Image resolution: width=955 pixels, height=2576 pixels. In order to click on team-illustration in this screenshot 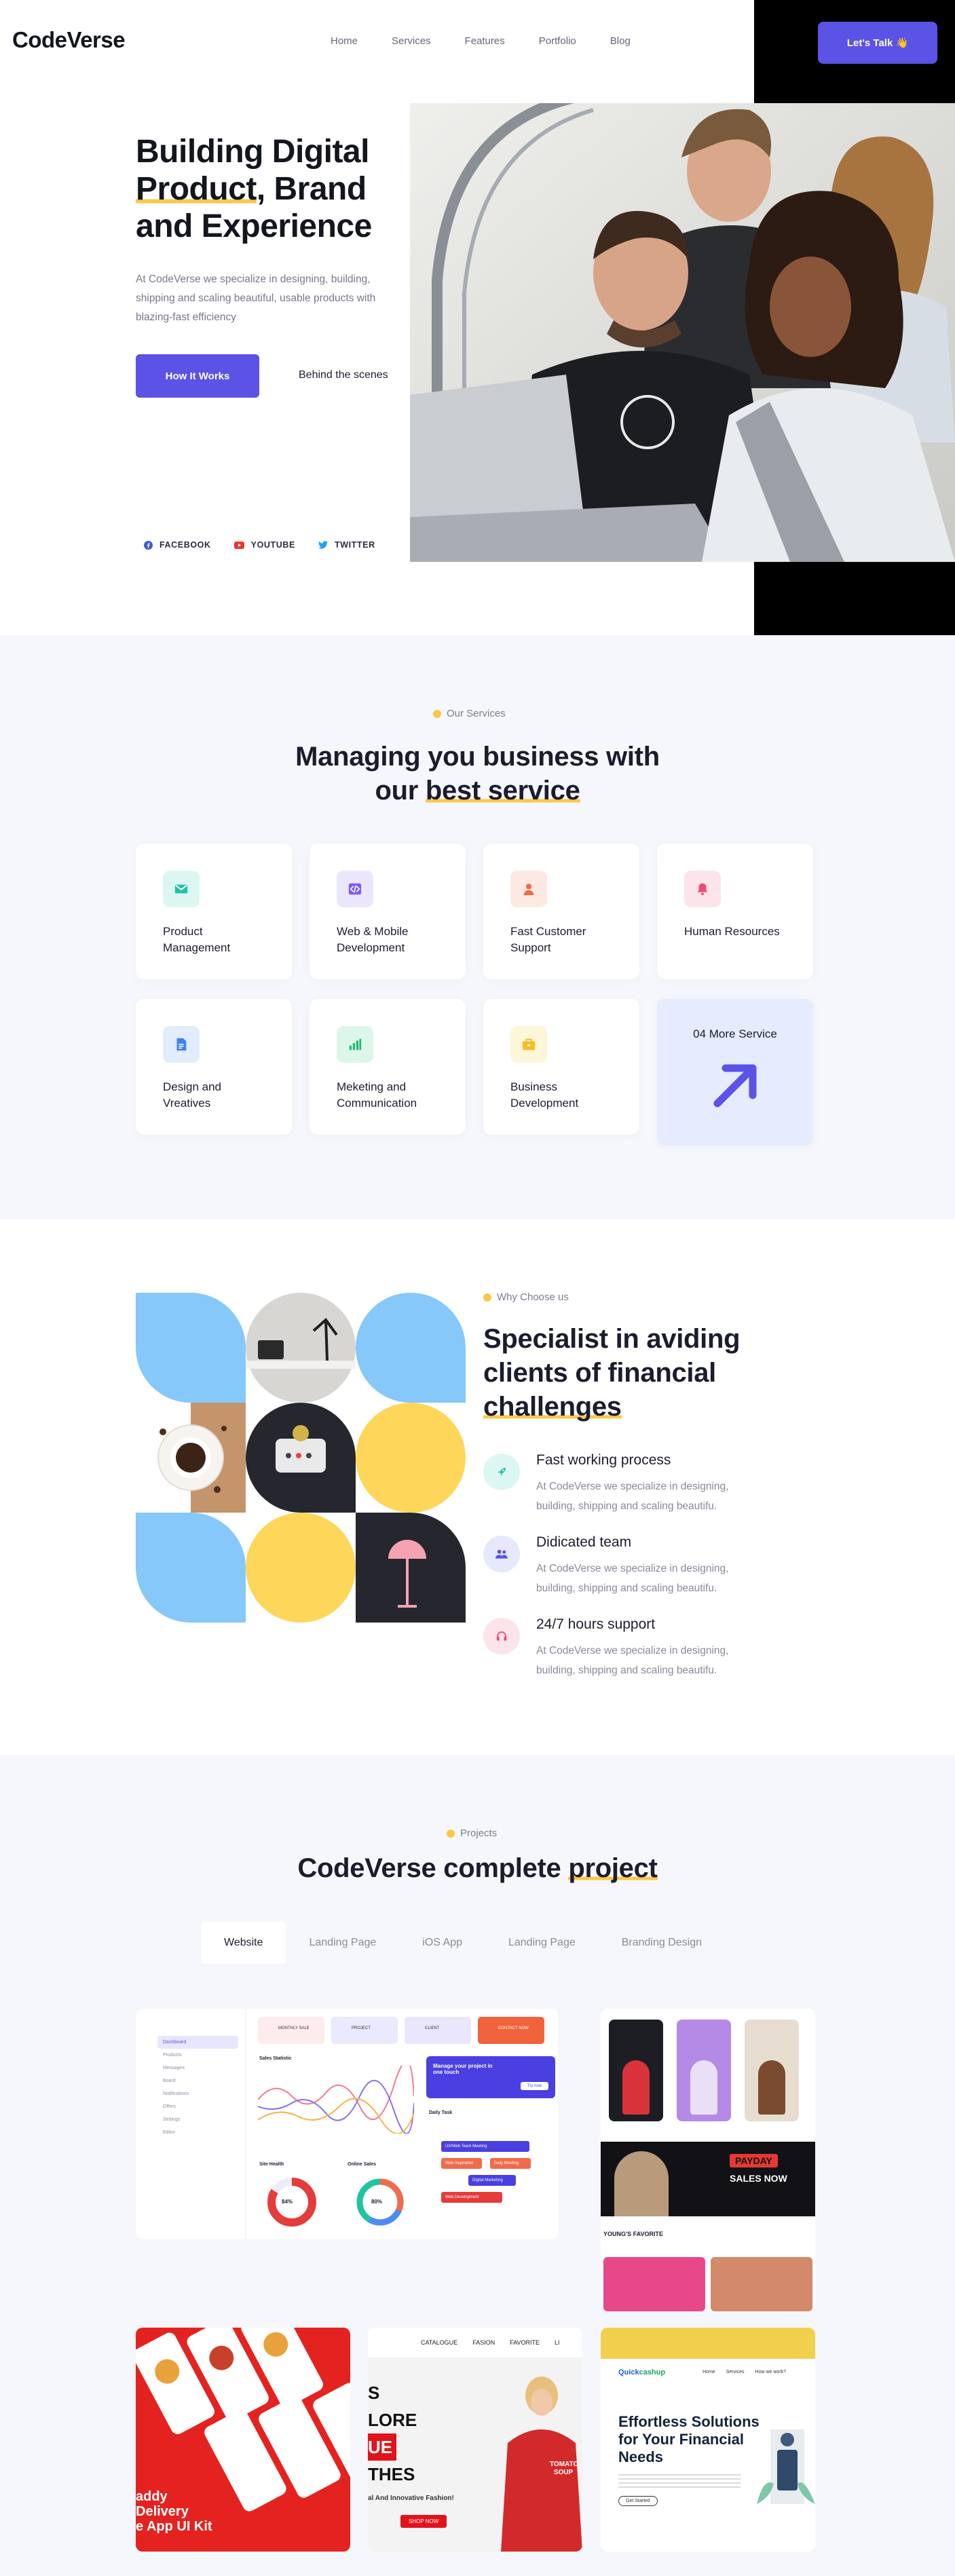, I will do `click(682, 332)`.